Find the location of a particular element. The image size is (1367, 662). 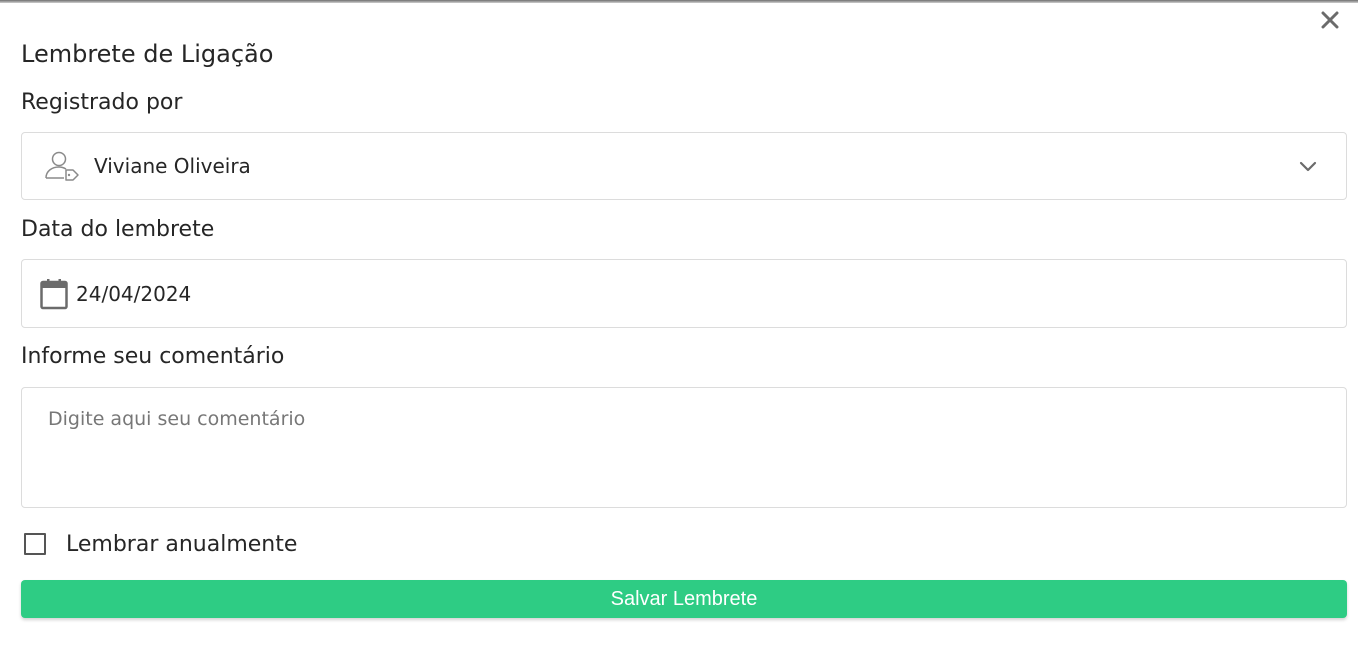

modal-top-edge is located at coordinates (679, 1).